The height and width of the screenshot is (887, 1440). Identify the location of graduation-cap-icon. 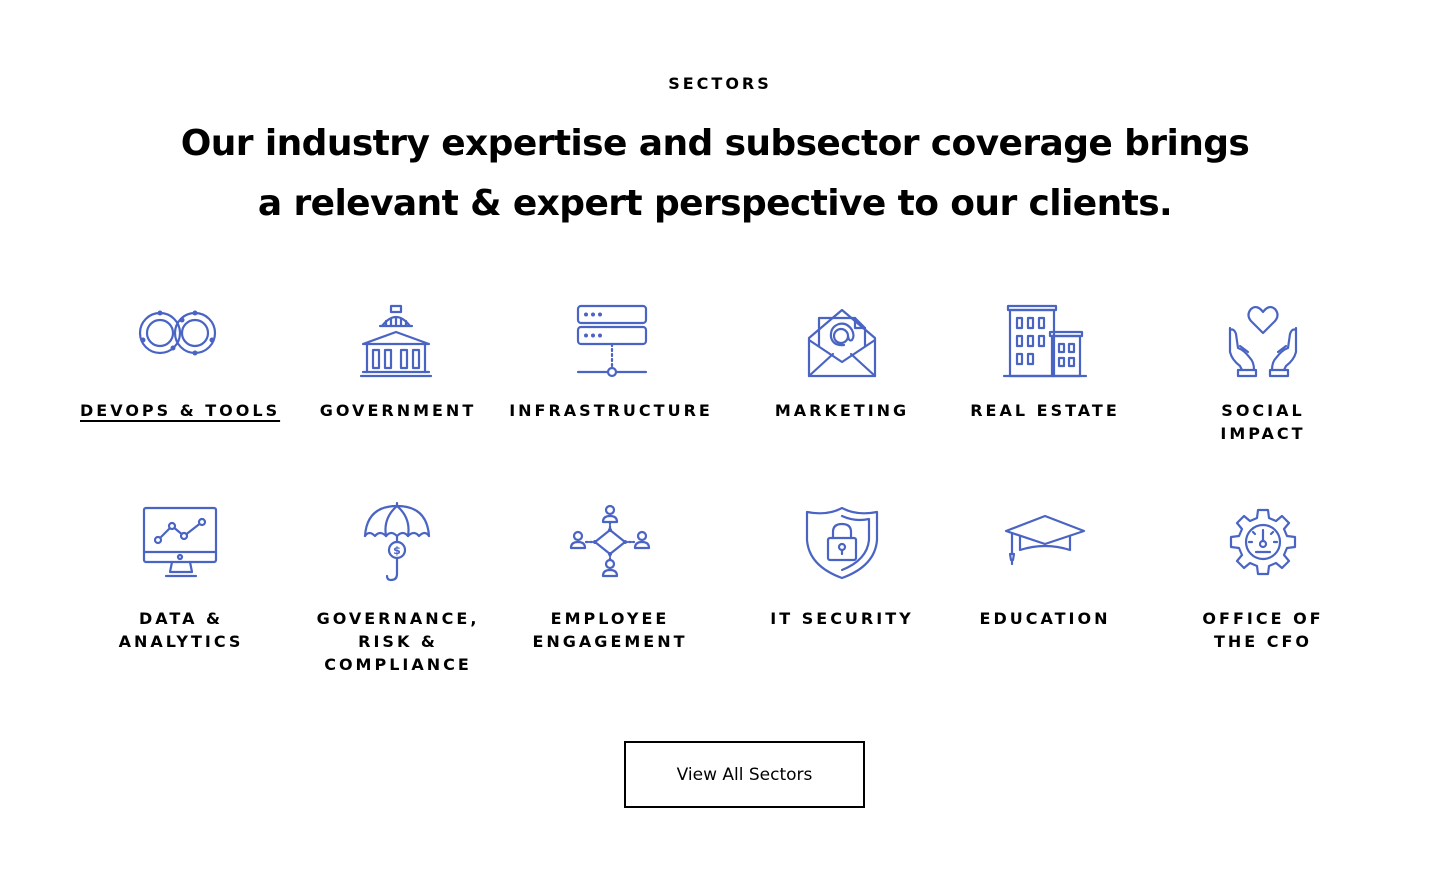
(1045, 542).